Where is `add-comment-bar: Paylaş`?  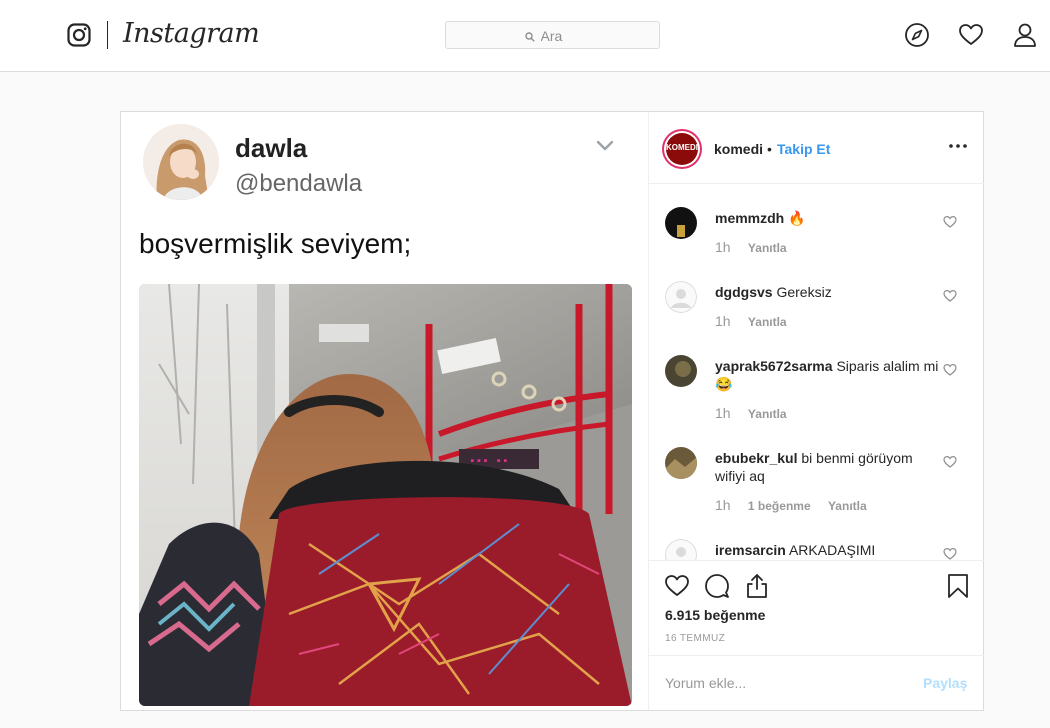
add-comment-bar: Paylaş is located at coordinates (816, 682).